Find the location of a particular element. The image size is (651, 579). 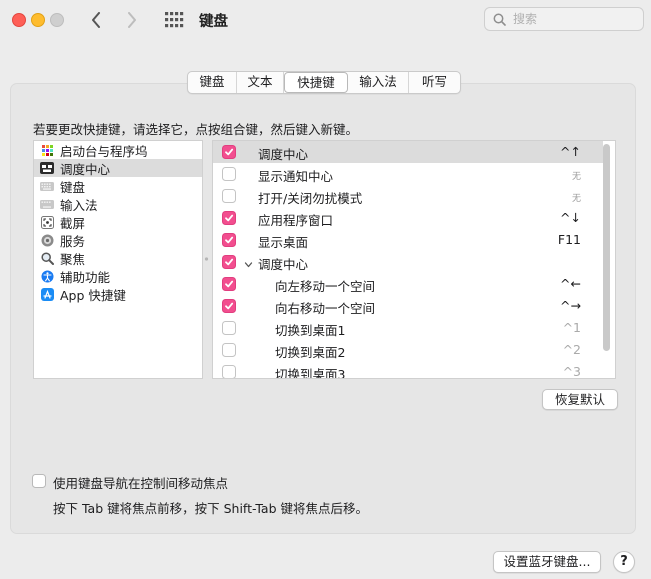

category-item-spotlight: 聚焦 is located at coordinates (118, 258).